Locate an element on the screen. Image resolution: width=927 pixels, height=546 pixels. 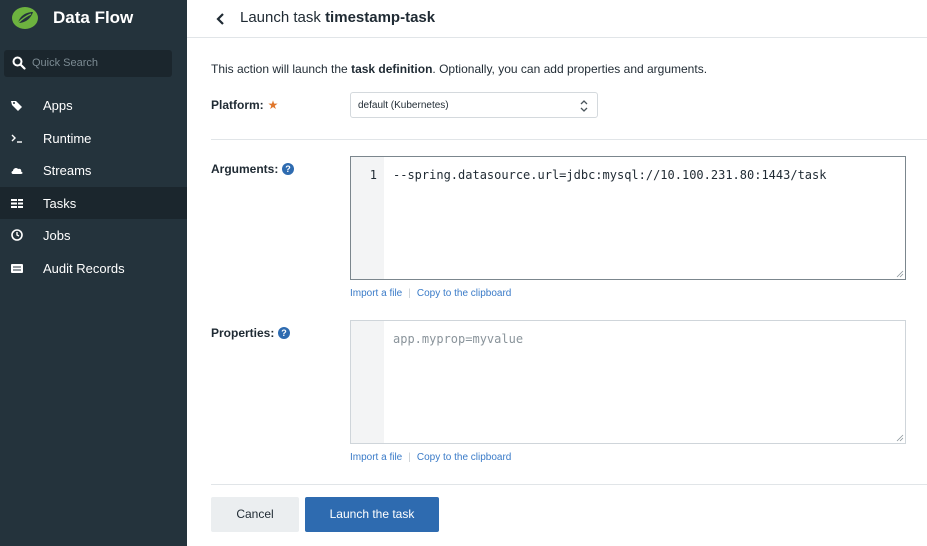
properties-label-text: Properties: is located at coordinates (243, 333).